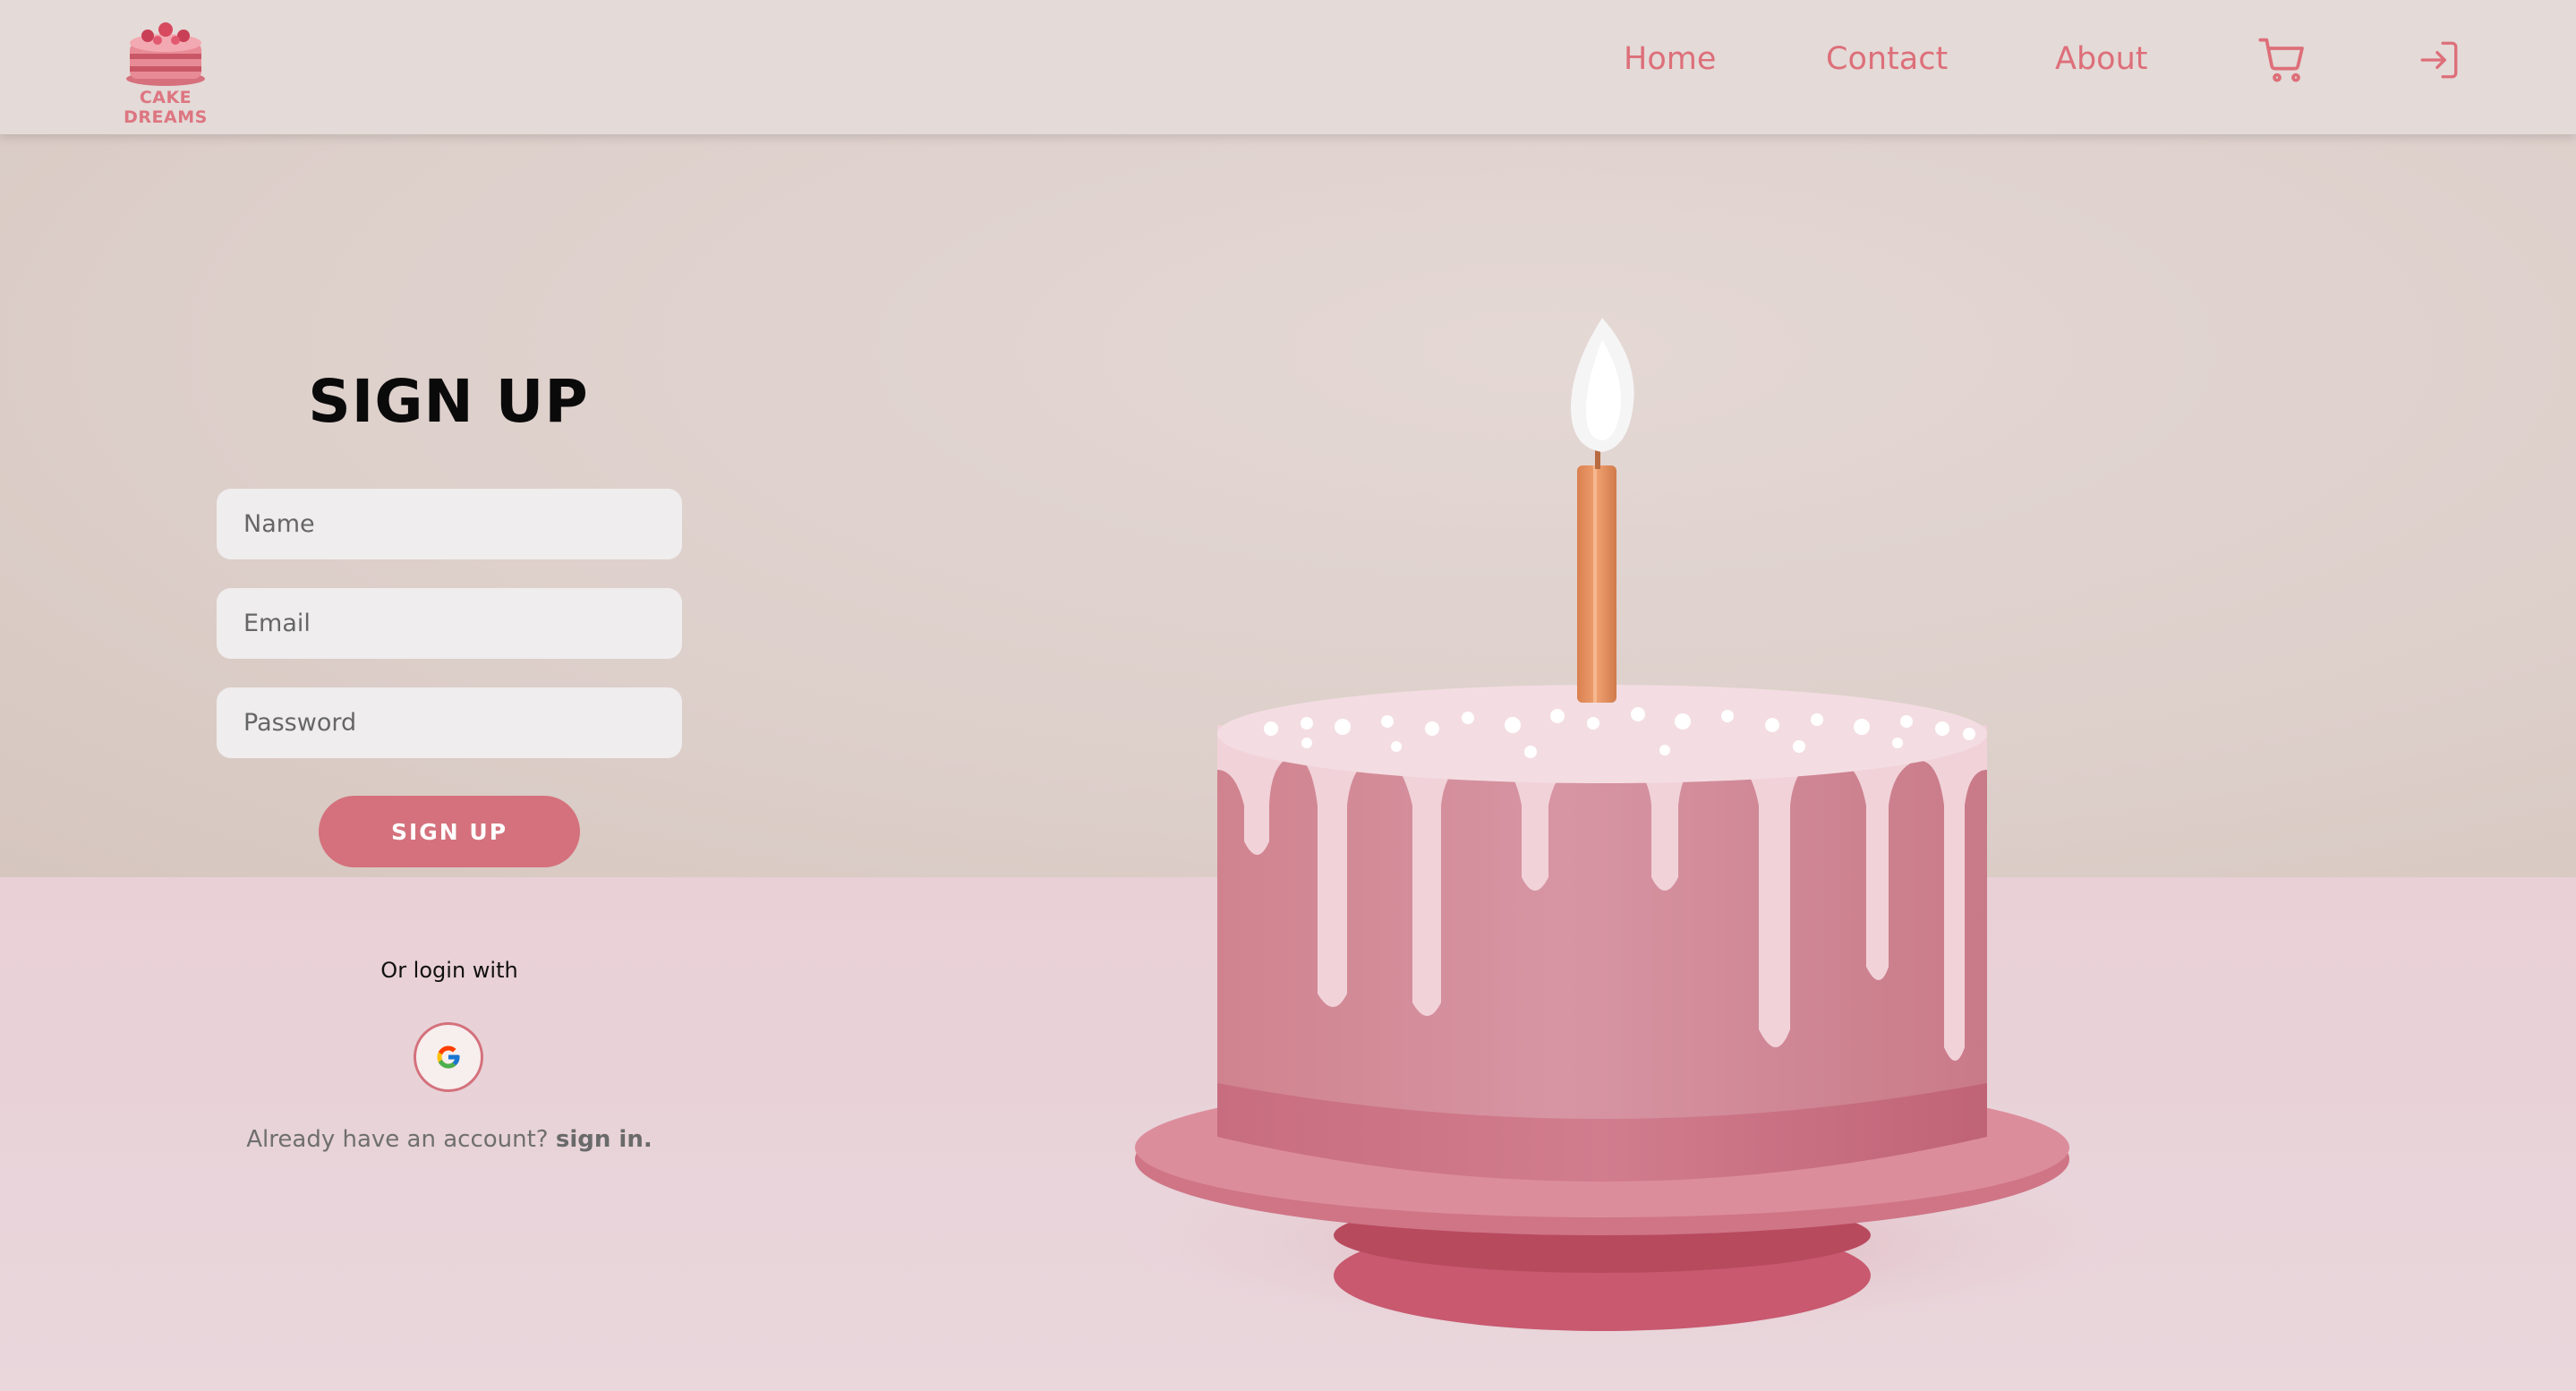 The width and height of the screenshot is (2576, 1391). Describe the element at coordinates (2439, 62) in the screenshot. I see `login-icon` at that location.